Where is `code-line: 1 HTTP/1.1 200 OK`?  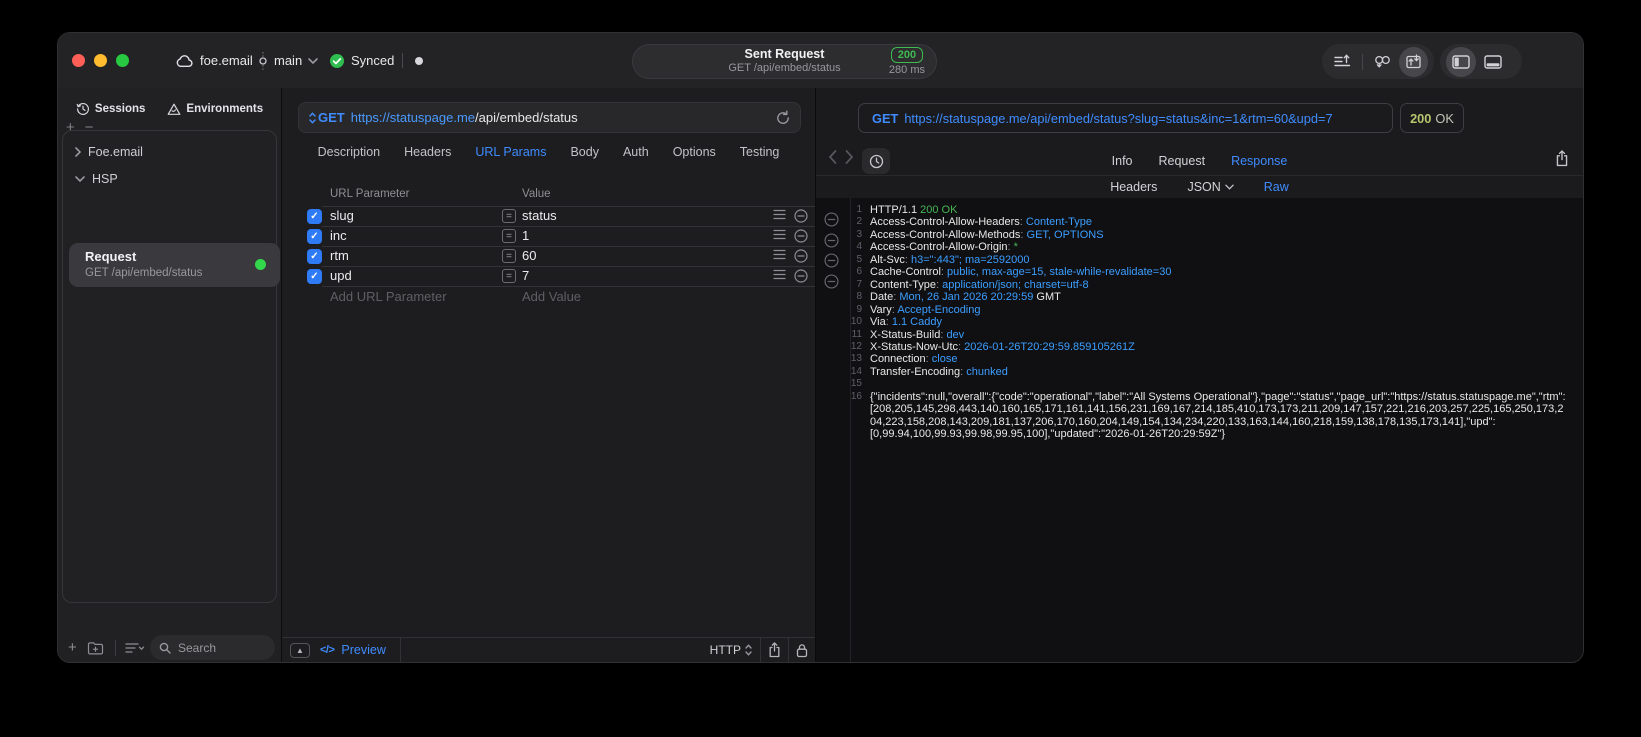 code-line: 1 HTTP/1.1 200 OK is located at coordinates (907, 210).